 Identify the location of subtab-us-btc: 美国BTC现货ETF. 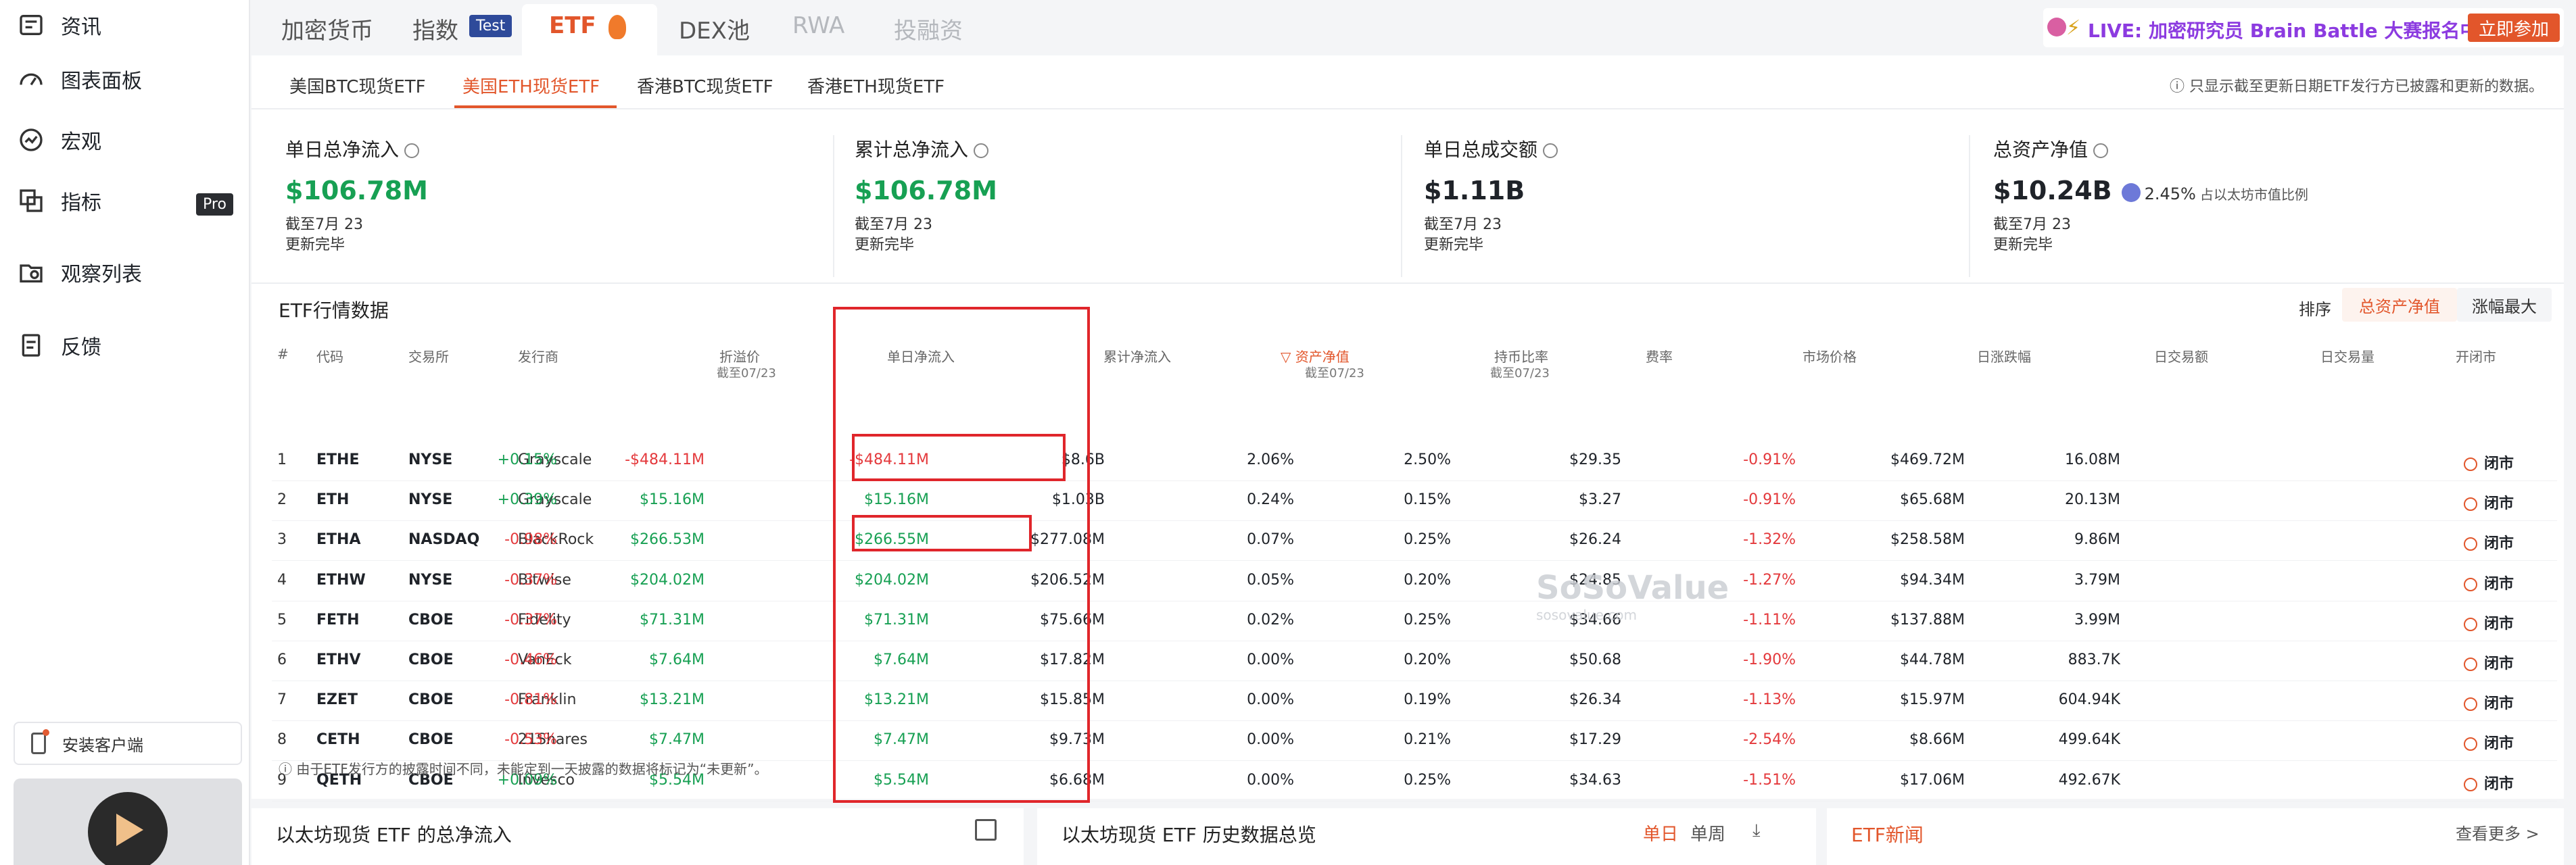
(357, 85).